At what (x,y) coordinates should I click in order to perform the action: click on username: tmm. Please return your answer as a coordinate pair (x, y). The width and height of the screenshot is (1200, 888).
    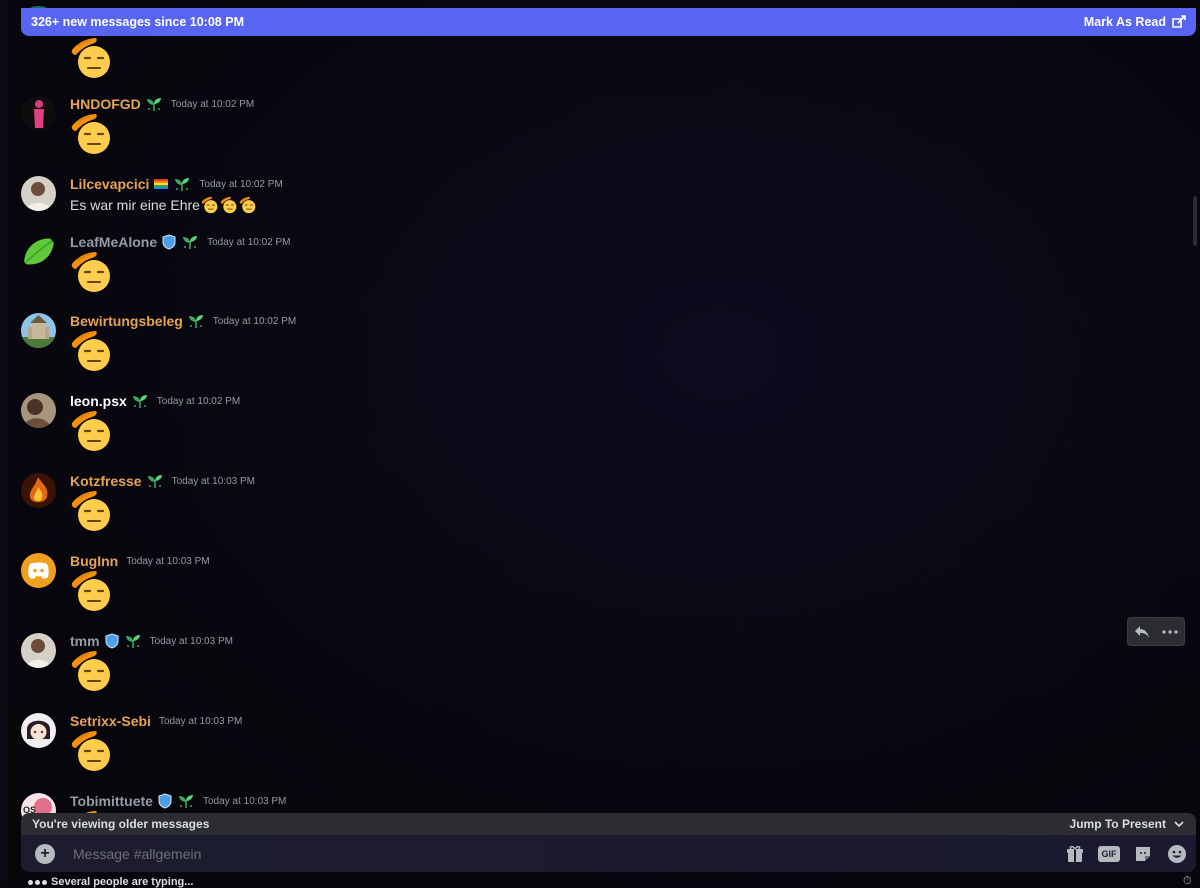
    Looking at the image, I should click on (85, 641).